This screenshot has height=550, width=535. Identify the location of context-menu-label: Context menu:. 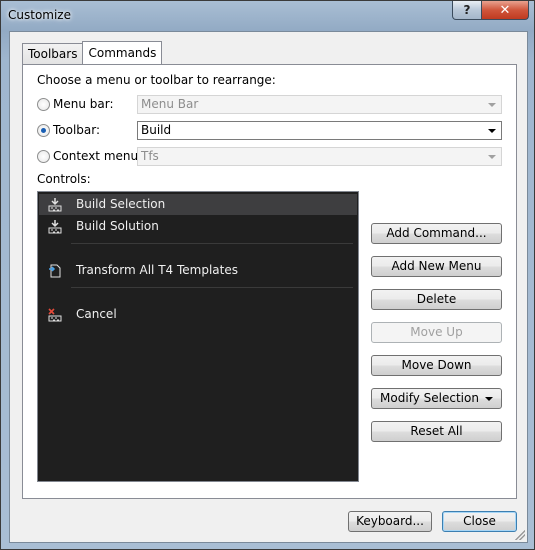
(98, 156).